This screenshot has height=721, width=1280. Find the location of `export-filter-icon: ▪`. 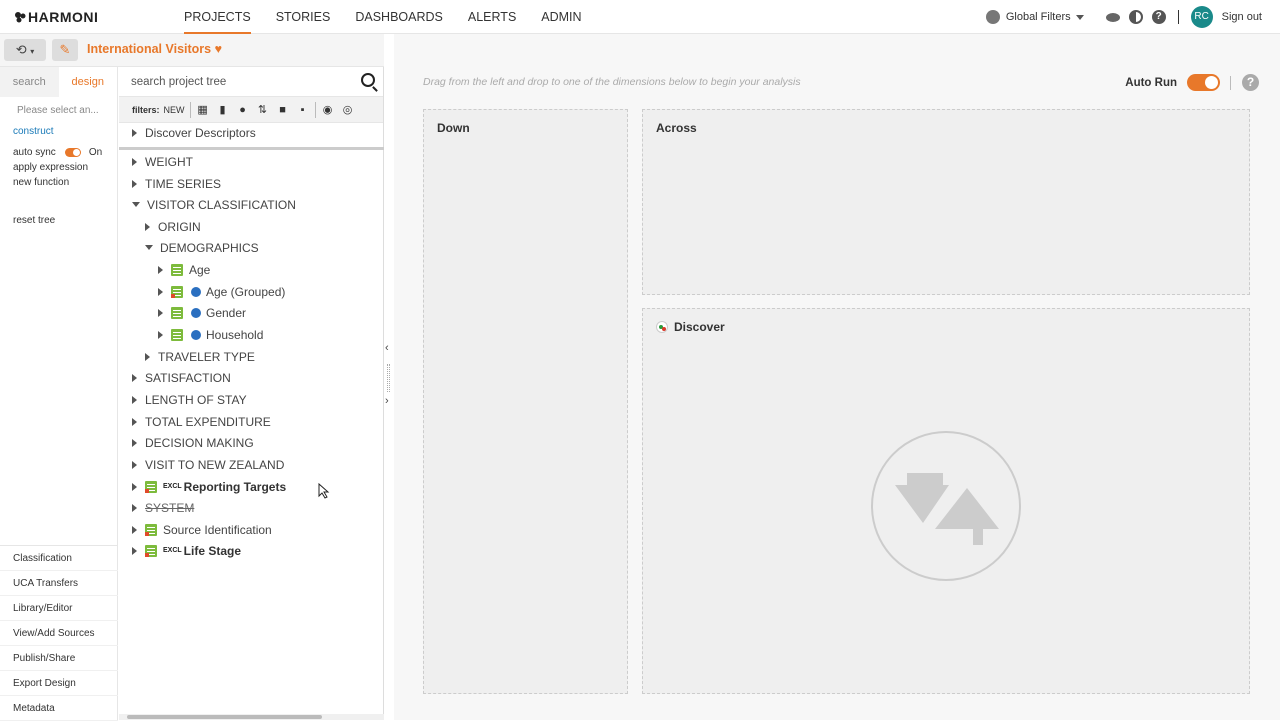

export-filter-icon: ▪ is located at coordinates (303, 110).